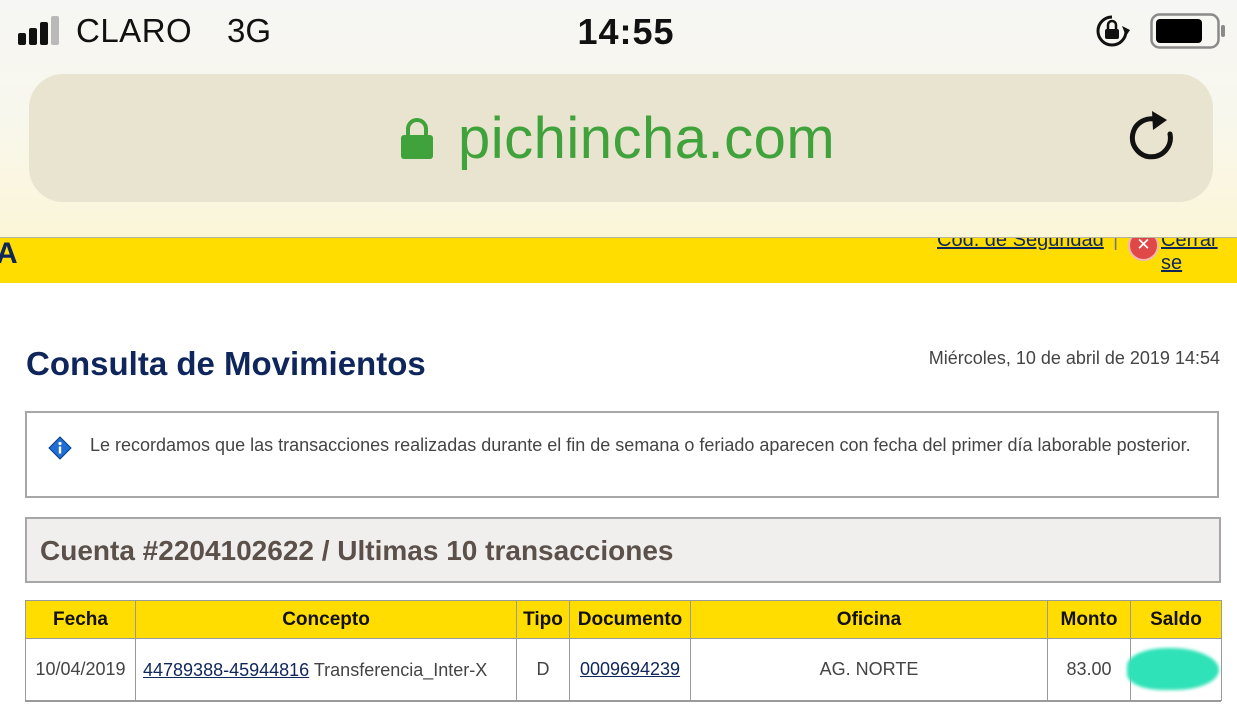  I want to click on cell-oficina: AG. NORTE, so click(869, 669).